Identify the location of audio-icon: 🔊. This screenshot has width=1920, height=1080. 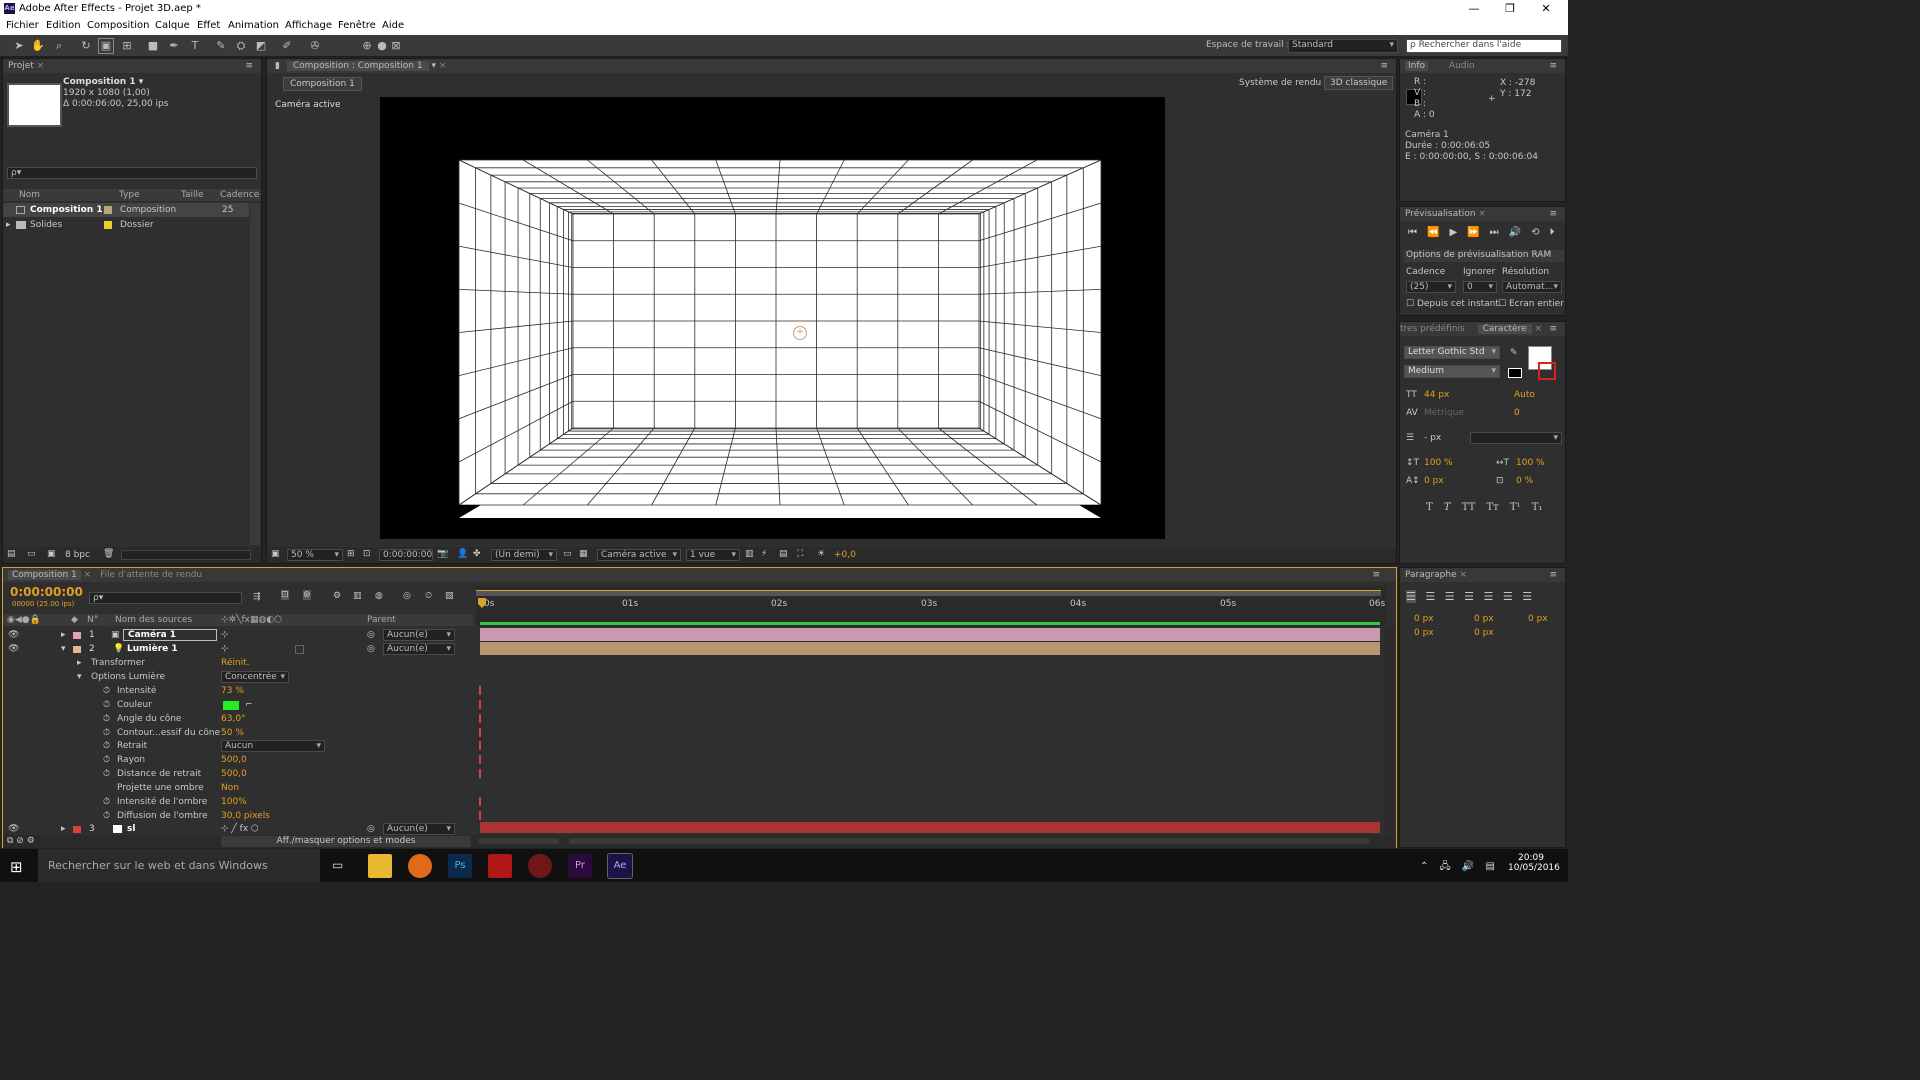
(1520, 232).